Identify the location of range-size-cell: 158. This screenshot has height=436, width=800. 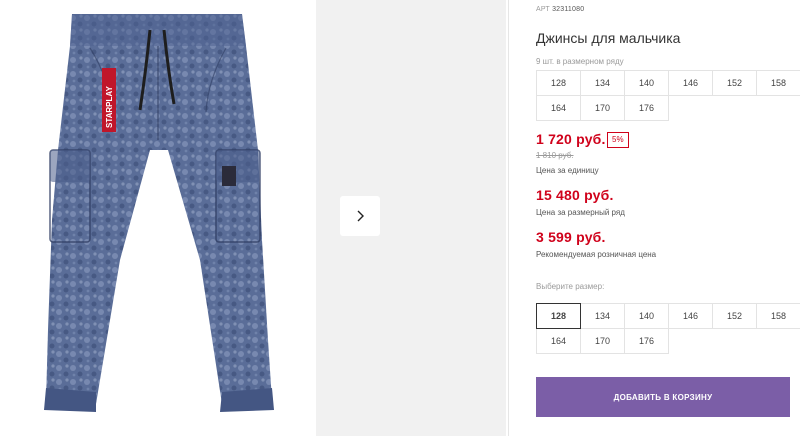
(778, 83).